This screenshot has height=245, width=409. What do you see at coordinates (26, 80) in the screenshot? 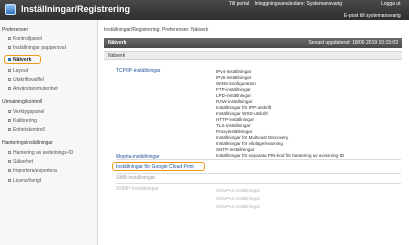
I see `sidebar-item-print-error: Utskriftsvallfel` at bounding box center [26, 80].